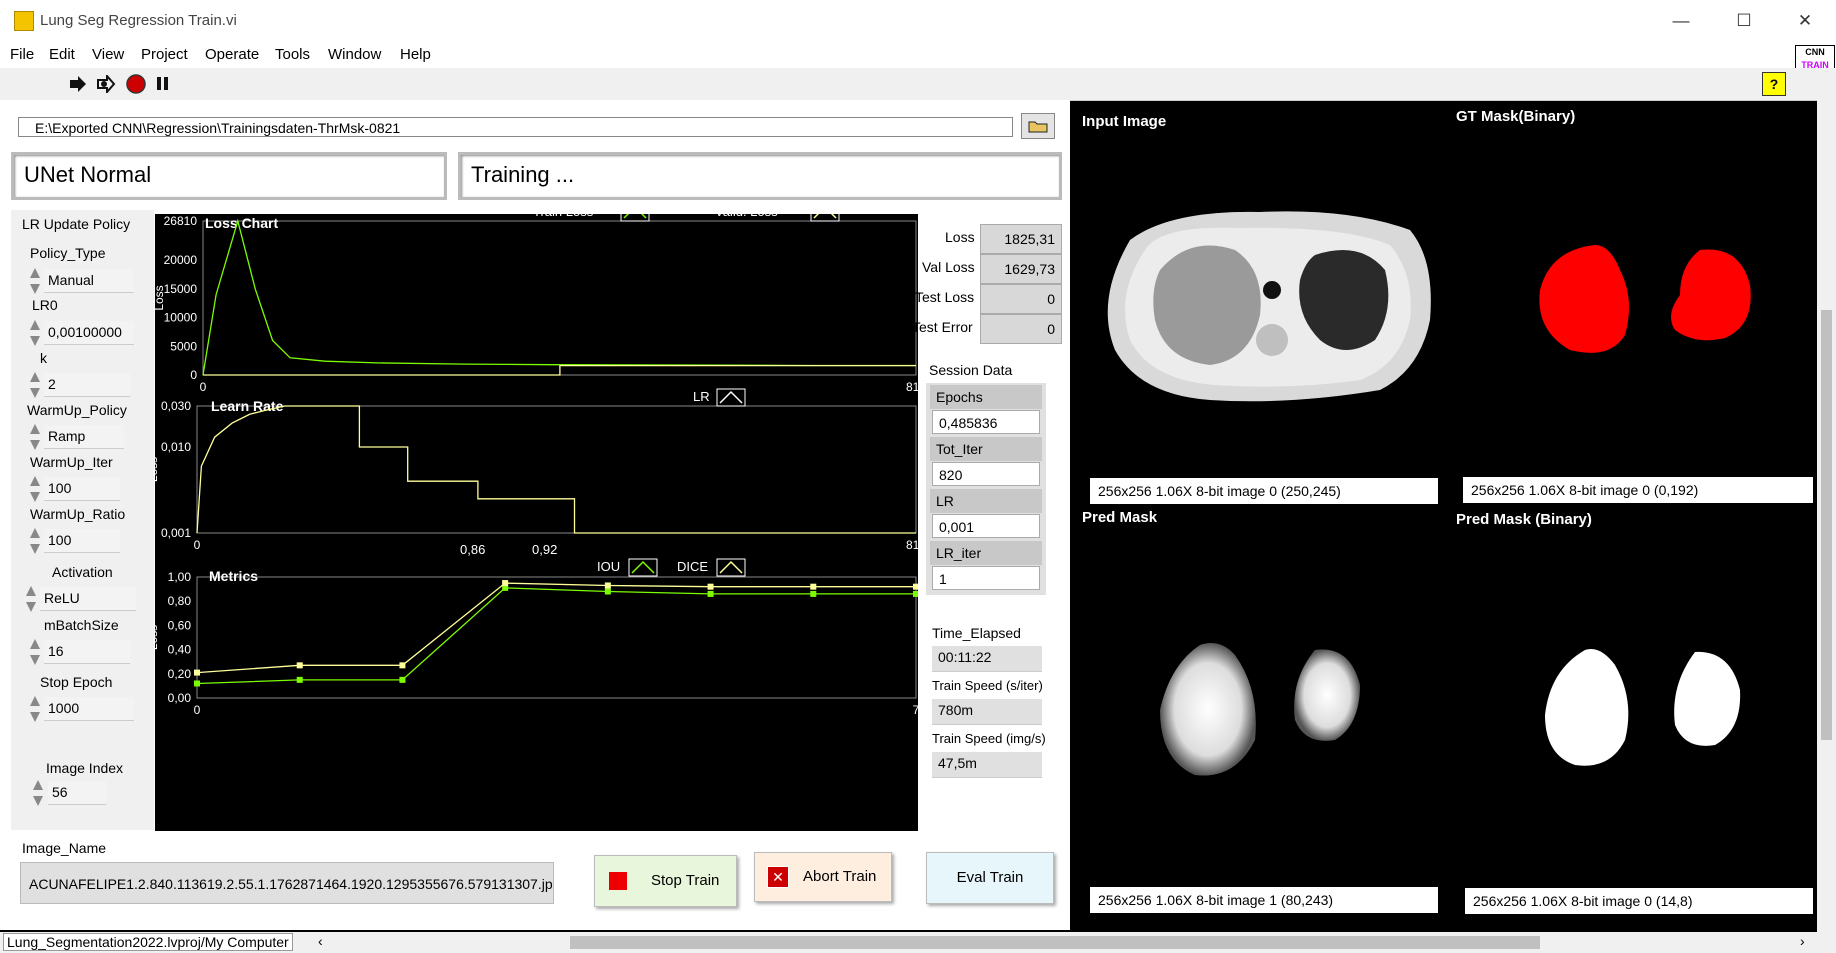  I want to click on image-name-label: Image_Name, so click(64, 848).